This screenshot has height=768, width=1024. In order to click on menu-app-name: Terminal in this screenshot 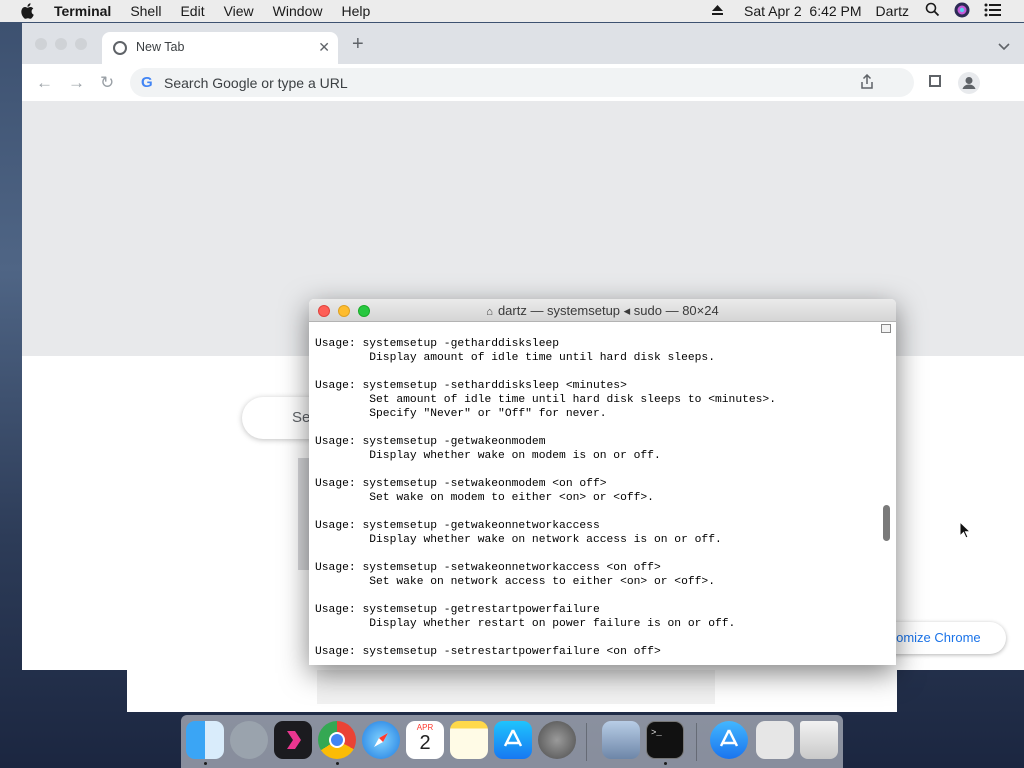, I will do `click(82, 11)`.